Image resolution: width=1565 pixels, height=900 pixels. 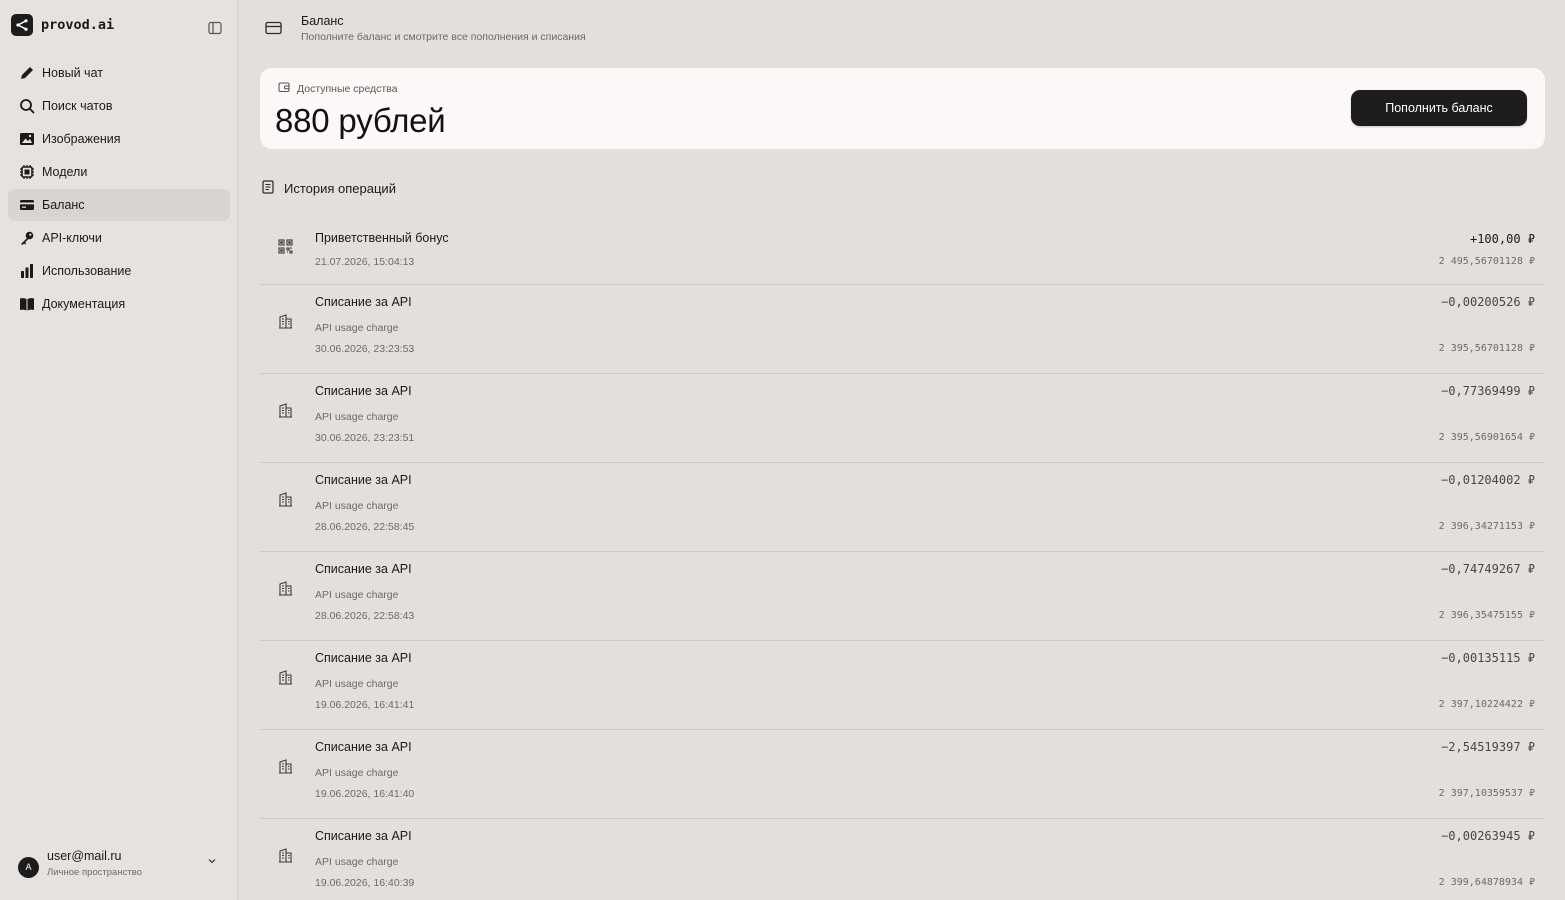 I want to click on transaction-amount: +100,00 ₽, so click(x=1502, y=239).